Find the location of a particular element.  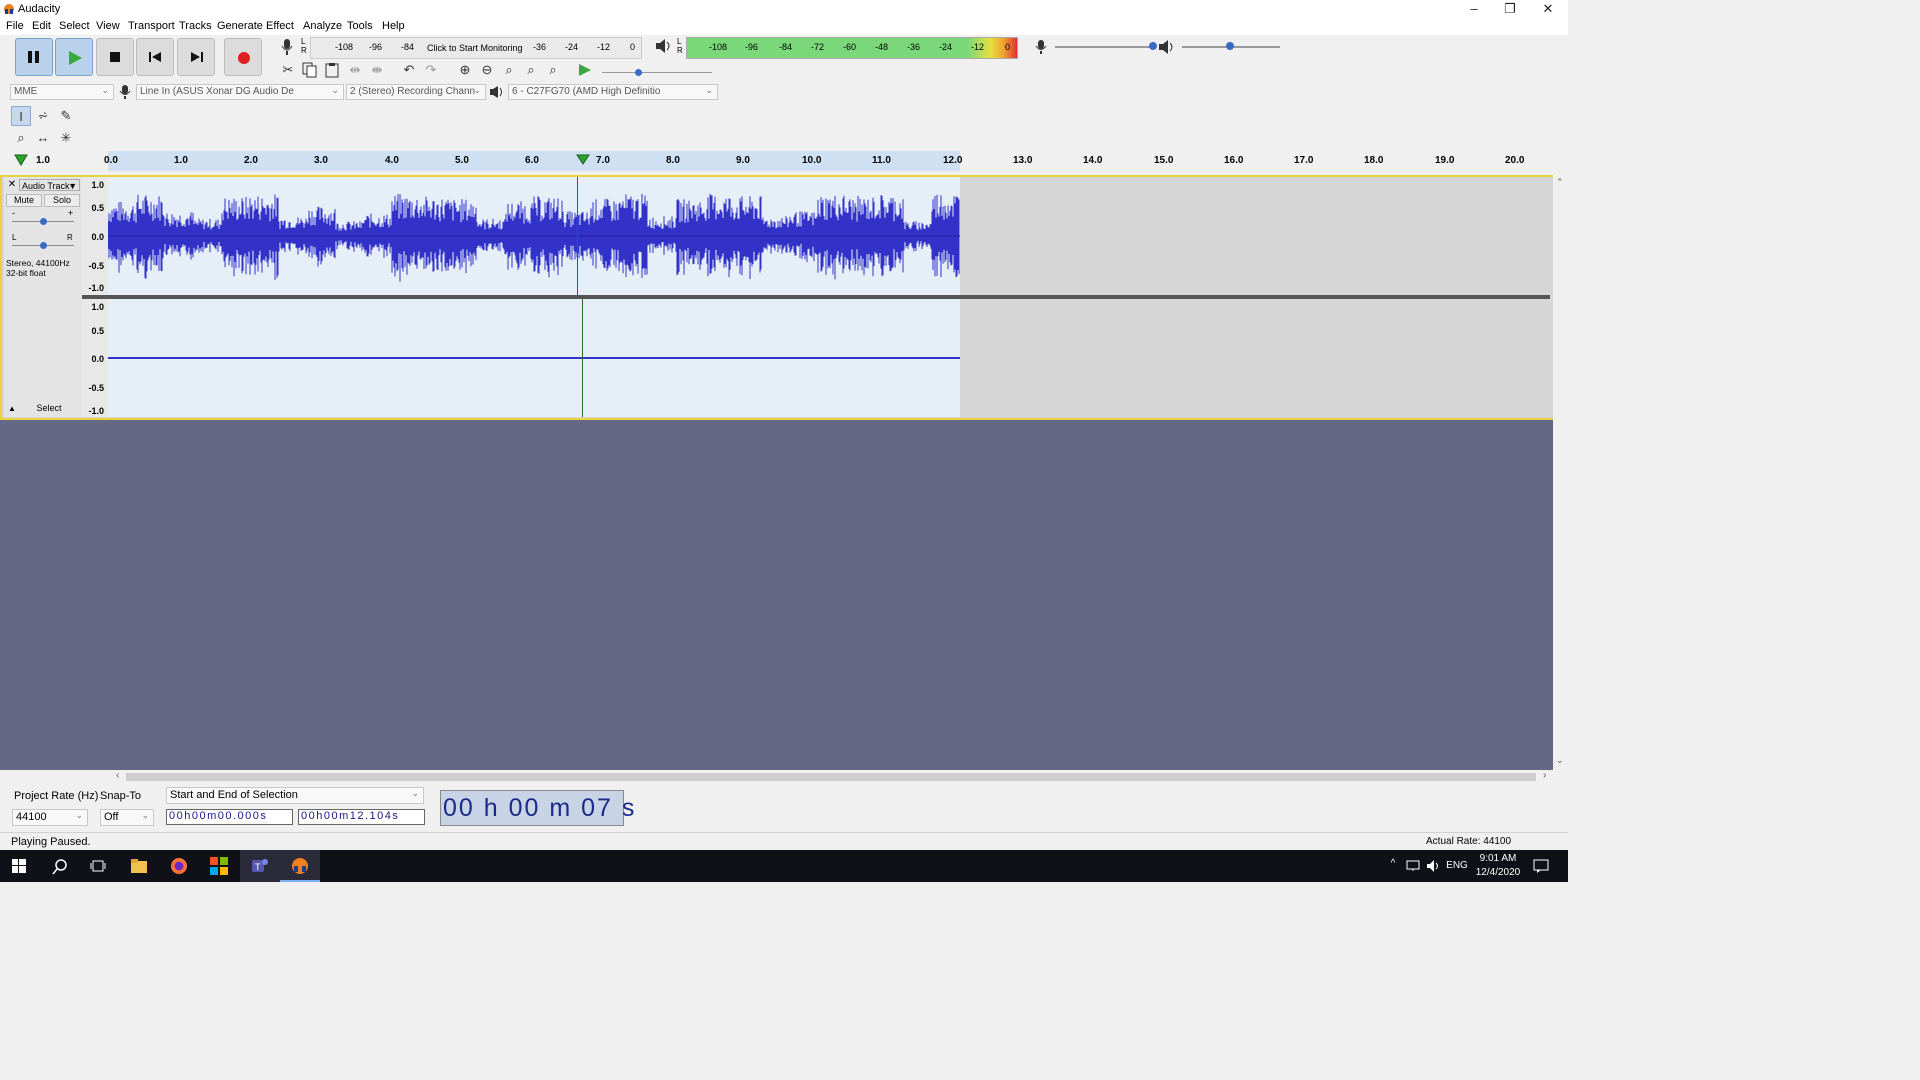

solo-button: Solo is located at coordinates (62, 200).